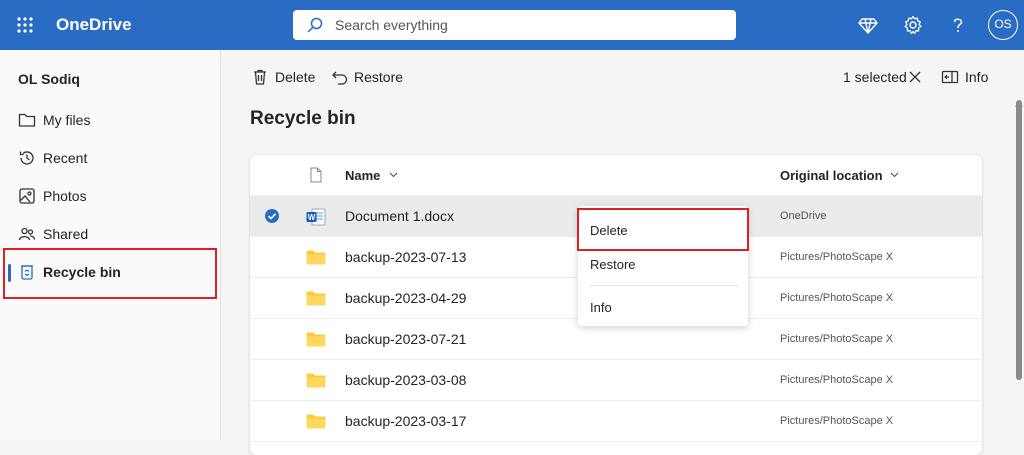 The image size is (1024, 455). Describe the element at coordinates (616, 380) in the screenshot. I see `table-row: backup-2023-03-08 Pictures/PhotoScape X` at that location.